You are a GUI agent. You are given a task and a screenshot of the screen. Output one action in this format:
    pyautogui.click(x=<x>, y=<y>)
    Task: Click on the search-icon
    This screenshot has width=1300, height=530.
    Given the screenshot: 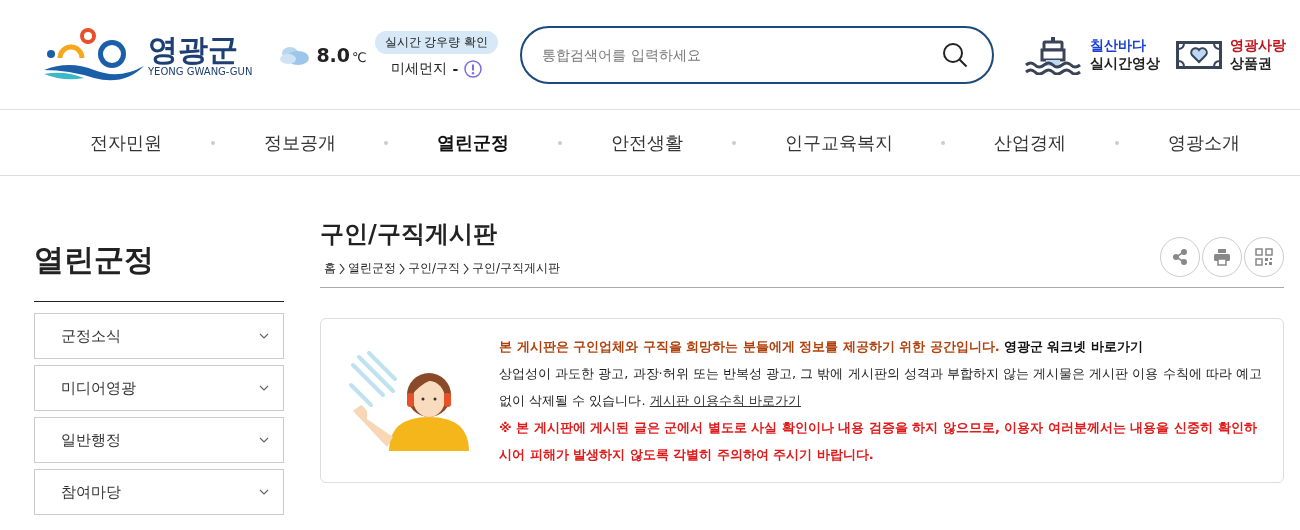 What is the action you would take?
    pyautogui.click(x=955, y=54)
    